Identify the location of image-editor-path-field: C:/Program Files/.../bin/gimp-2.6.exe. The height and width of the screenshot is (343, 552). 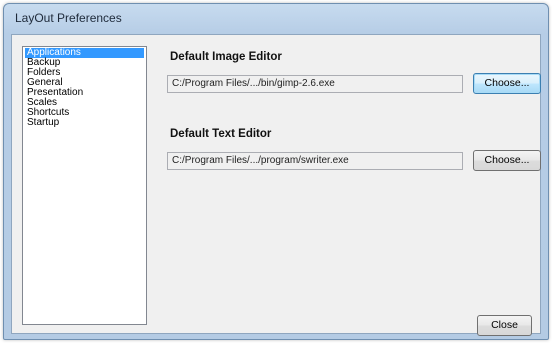
(315, 84).